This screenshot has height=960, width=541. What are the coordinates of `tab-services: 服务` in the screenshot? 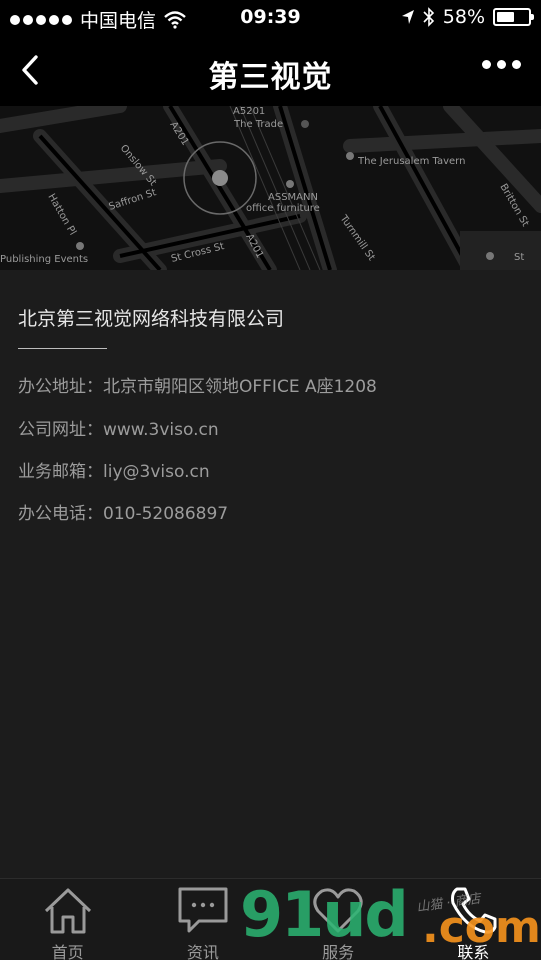 It's located at (338, 919).